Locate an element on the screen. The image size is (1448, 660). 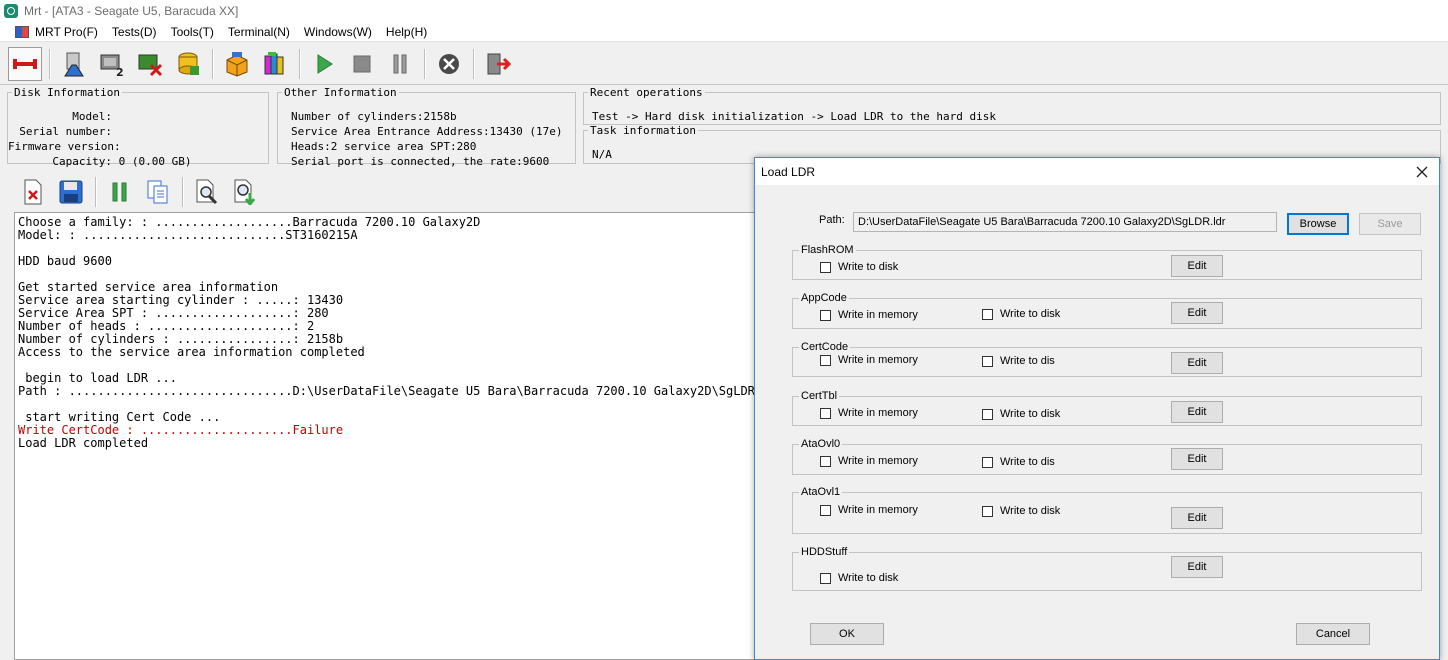
disk-delete-button is located at coordinates (150, 64).